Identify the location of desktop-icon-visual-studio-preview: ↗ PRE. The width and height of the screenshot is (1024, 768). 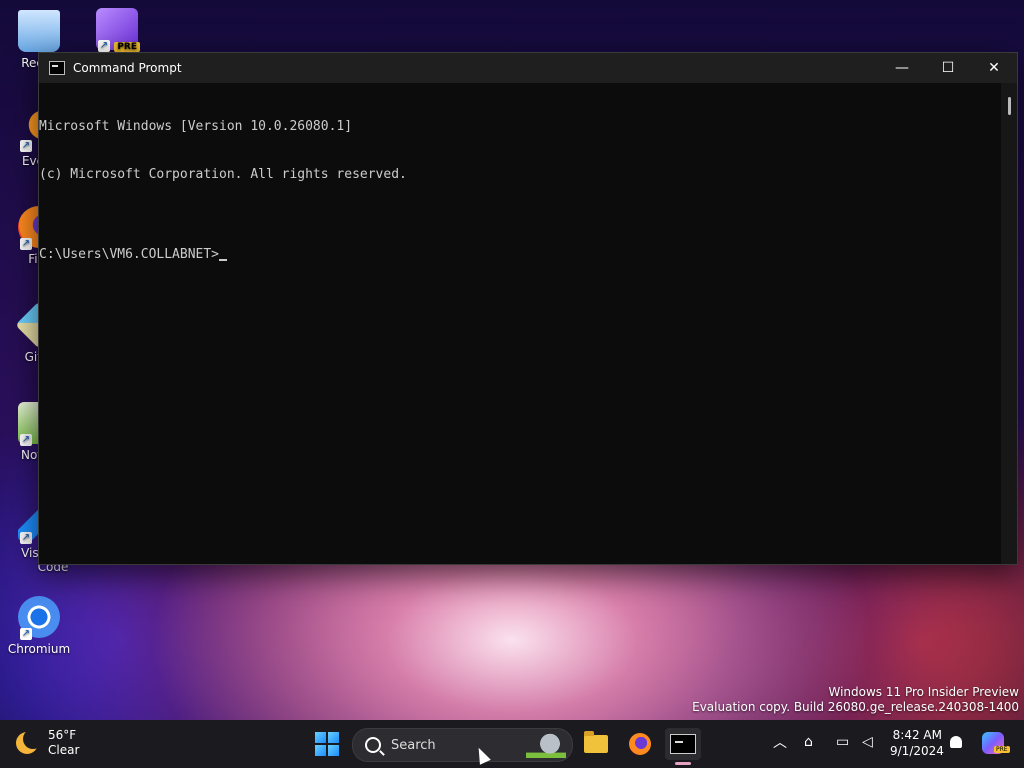
(117, 31).